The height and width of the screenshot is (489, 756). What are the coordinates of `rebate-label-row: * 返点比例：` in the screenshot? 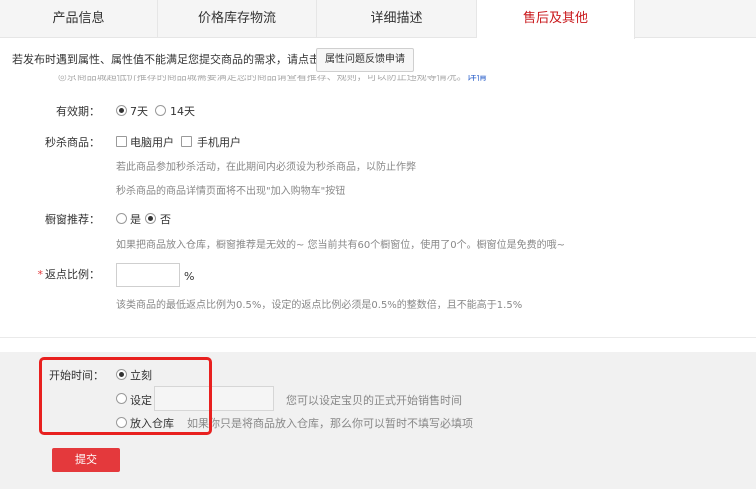 It's located at (65, 274).